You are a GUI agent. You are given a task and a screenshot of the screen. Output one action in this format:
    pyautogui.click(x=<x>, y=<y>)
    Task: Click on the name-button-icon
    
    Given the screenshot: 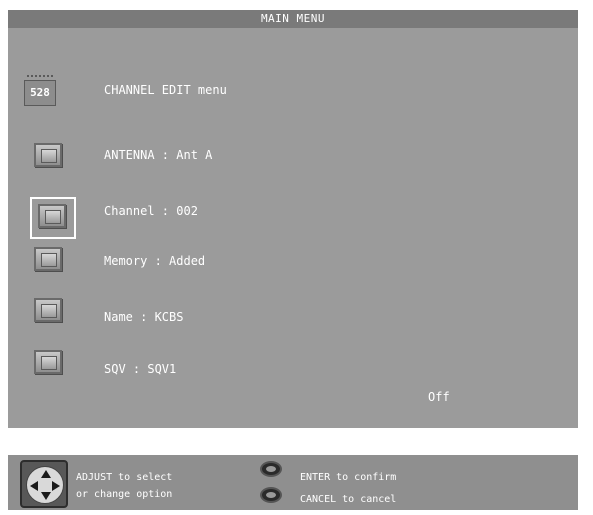 What is the action you would take?
    pyautogui.click(x=48, y=310)
    